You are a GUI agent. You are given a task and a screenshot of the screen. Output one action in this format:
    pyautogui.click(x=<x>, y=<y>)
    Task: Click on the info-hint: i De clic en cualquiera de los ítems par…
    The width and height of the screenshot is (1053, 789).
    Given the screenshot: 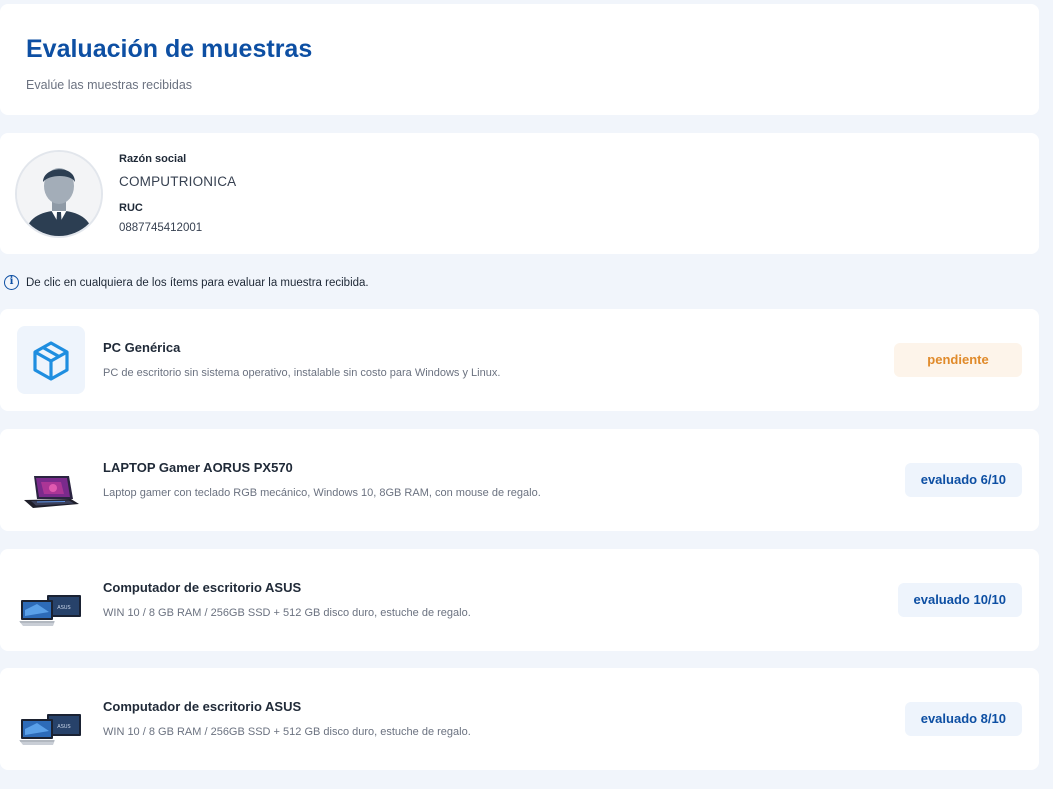 What is the action you would take?
    pyautogui.click(x=186, y=282)
    